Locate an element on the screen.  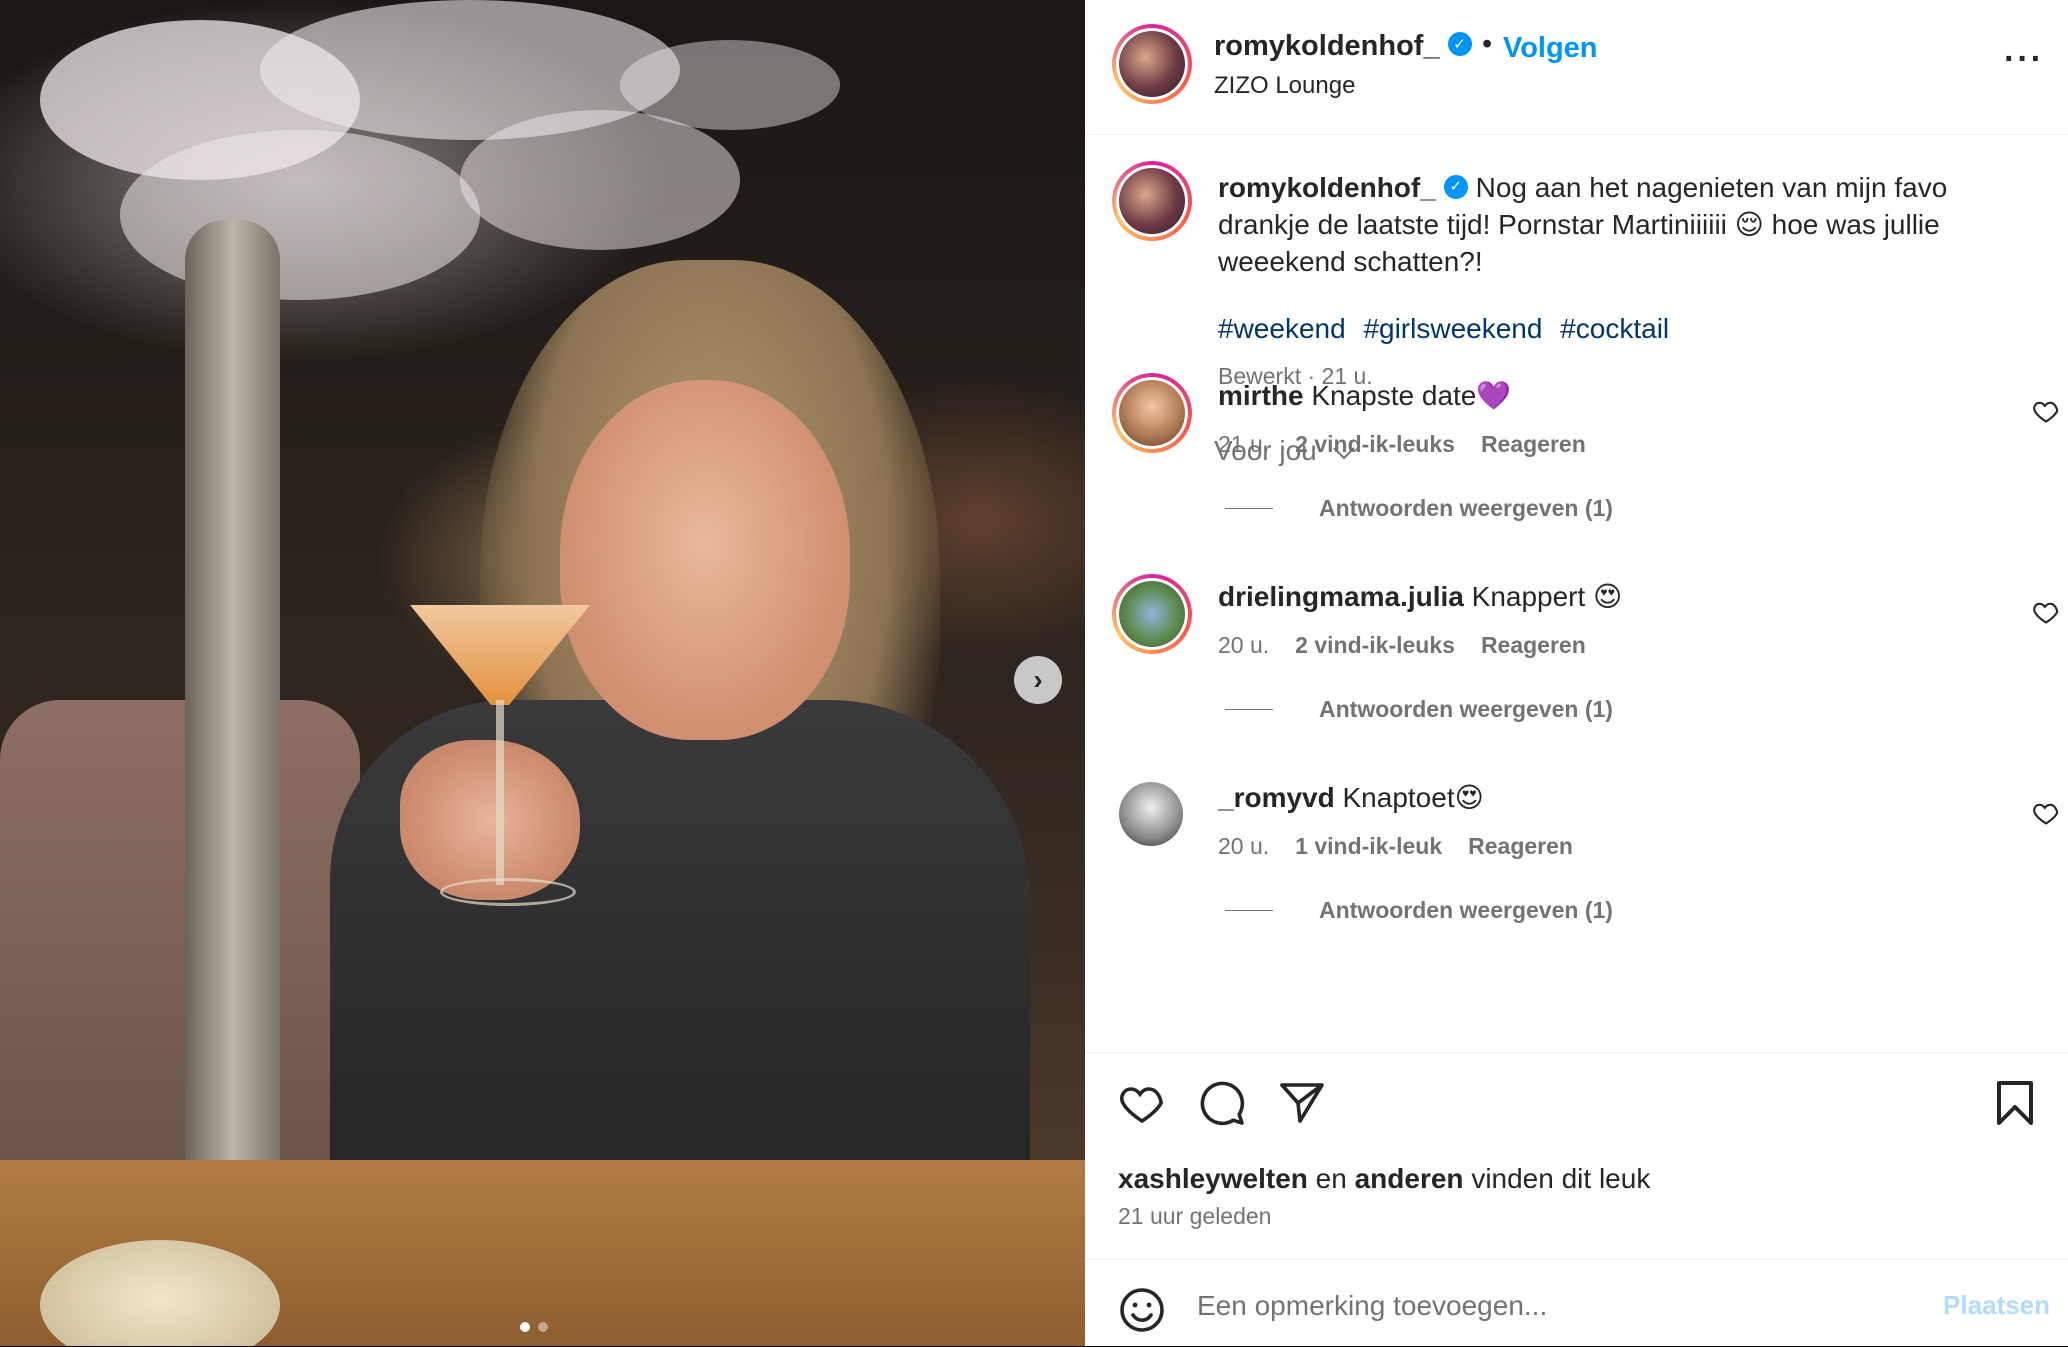
comment-bubble-icon is located at coordinates (1222, 1103).